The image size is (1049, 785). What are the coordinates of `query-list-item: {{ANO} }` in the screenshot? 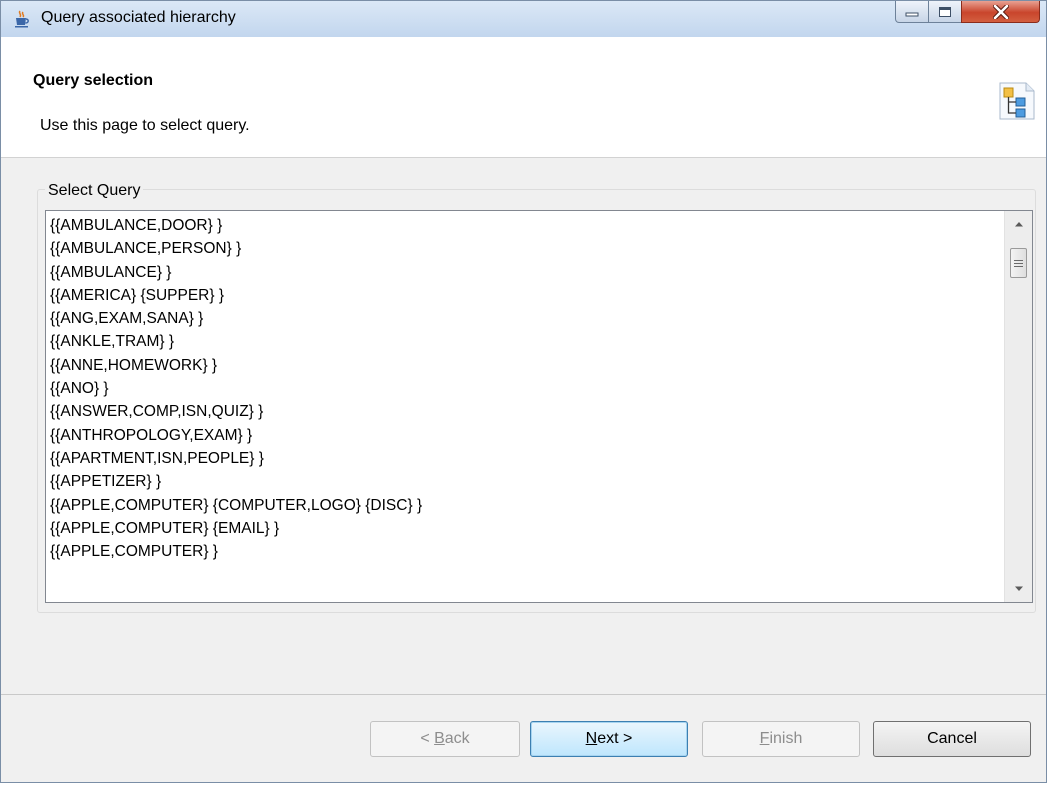 It's located at (526, 388).